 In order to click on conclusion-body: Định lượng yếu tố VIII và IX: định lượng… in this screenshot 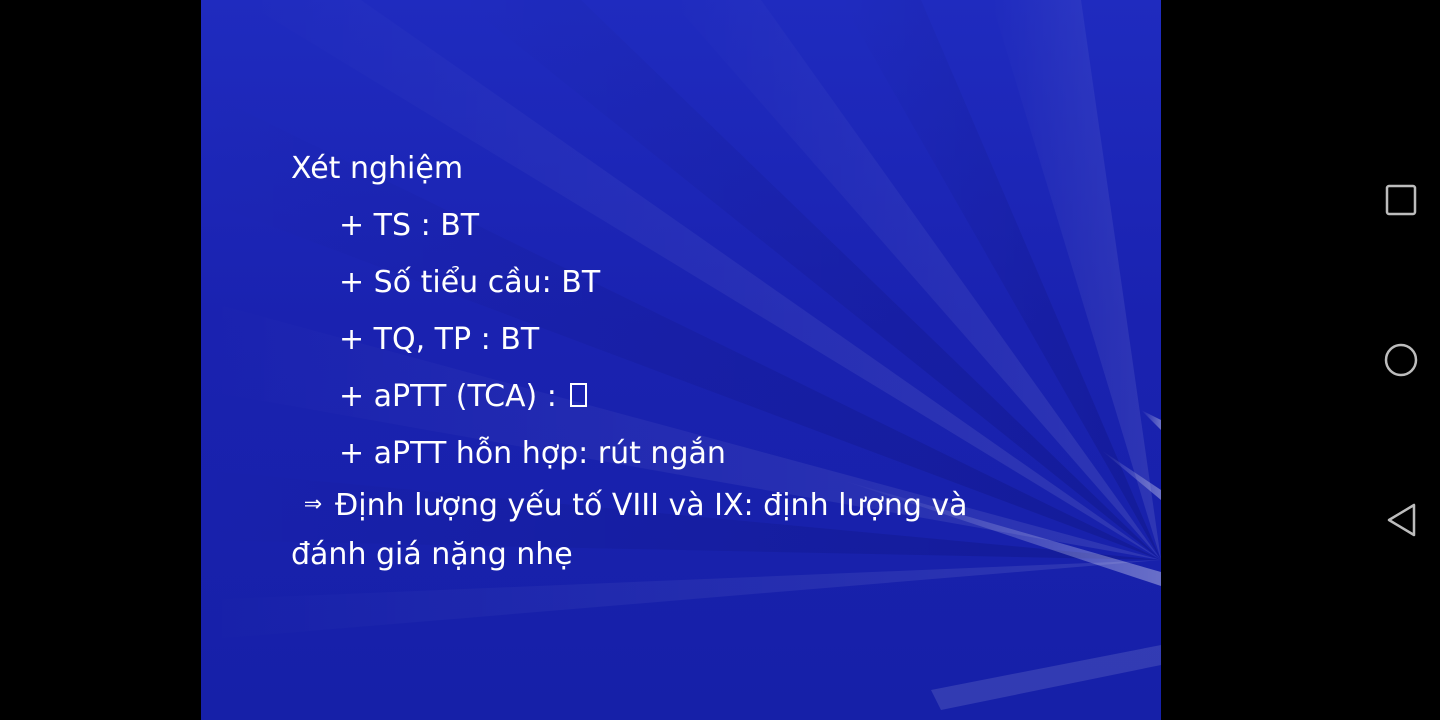, I will do `click(629, 530)`.